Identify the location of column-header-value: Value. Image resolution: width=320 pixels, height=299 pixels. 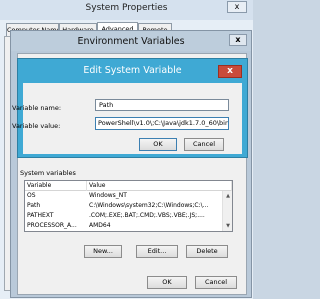
(159, 186).